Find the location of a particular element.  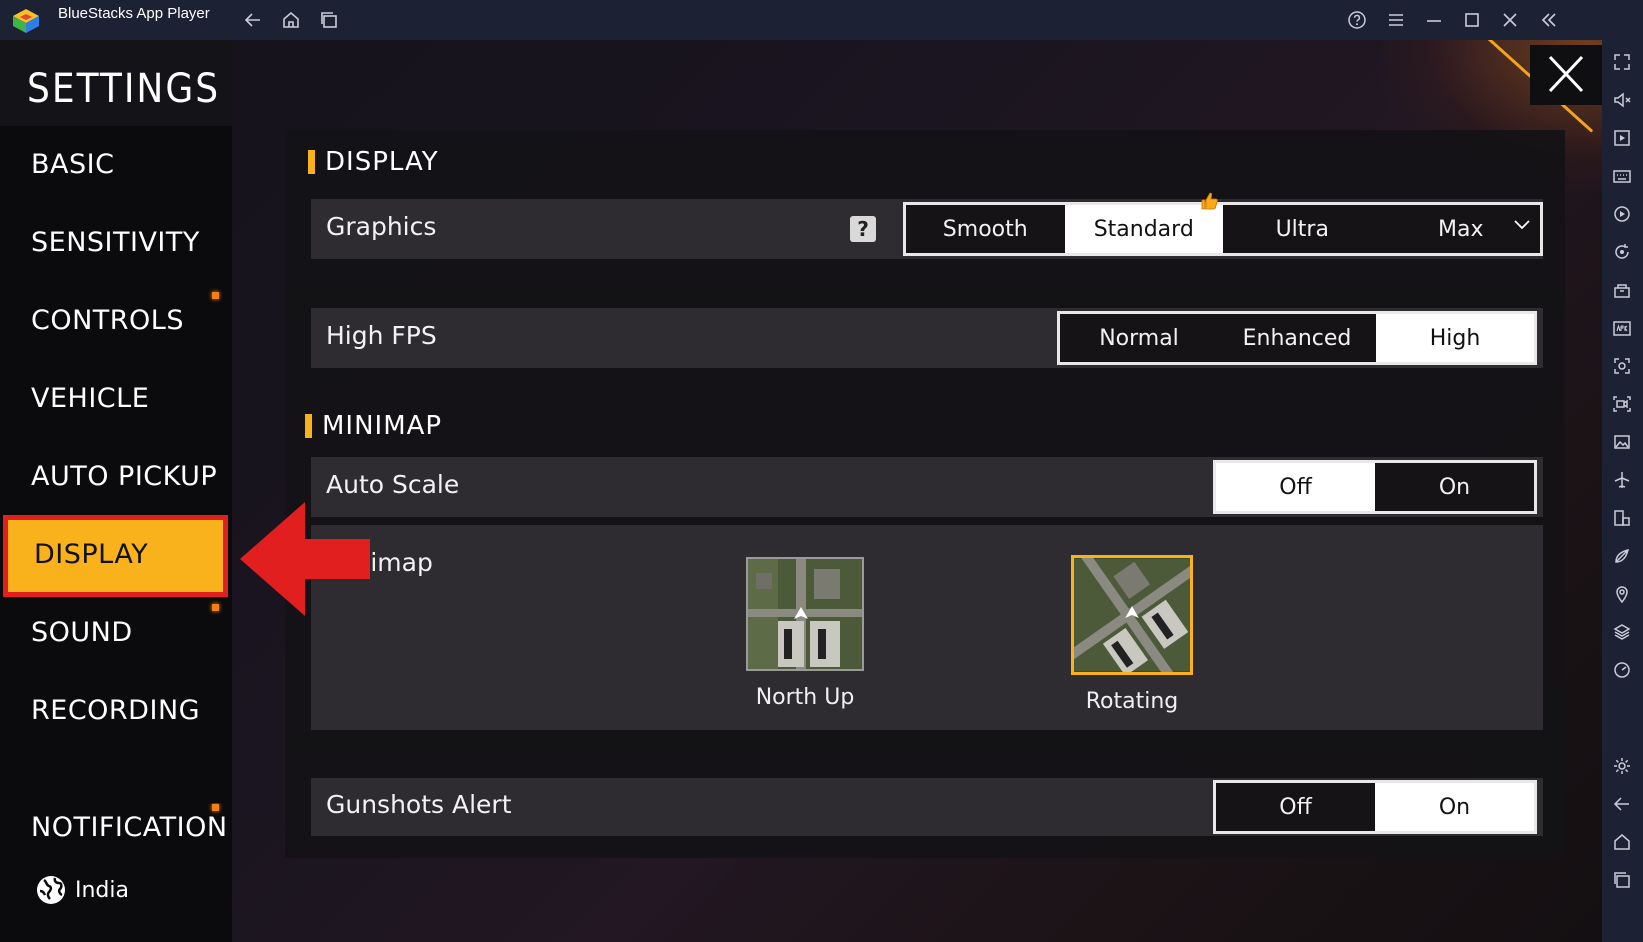

location-icon is located at coordinates (1622, 594).